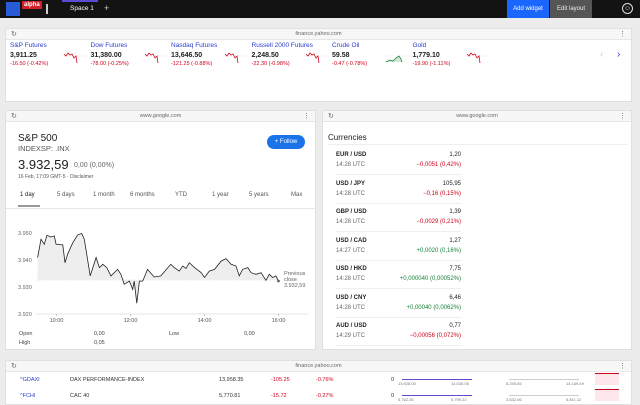 The image size is (640, 405). What do you see at coordinates (398, 190) in the screenshot?
I see `currency-row: USD / JPY 14:28 UTC 105,95 −0,16 (0,15%)` at bounding box center [398, 190].